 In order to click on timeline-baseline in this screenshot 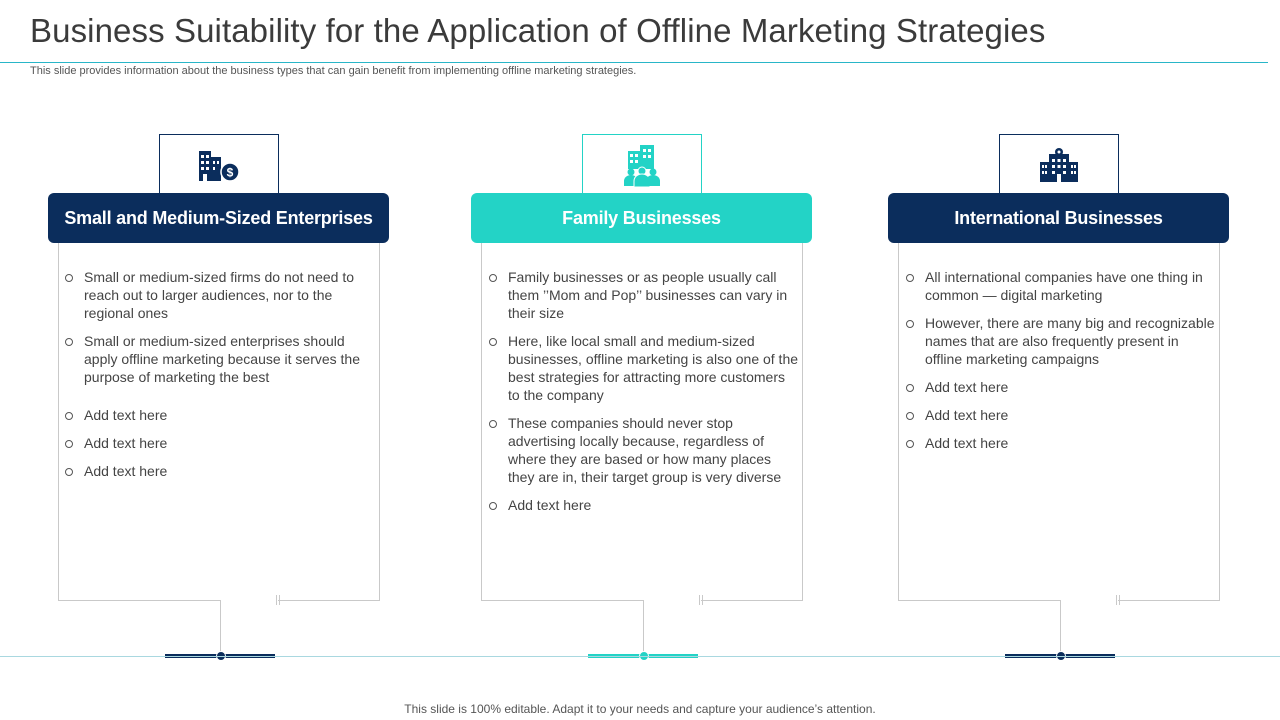, I will do `click(640, 656)`.